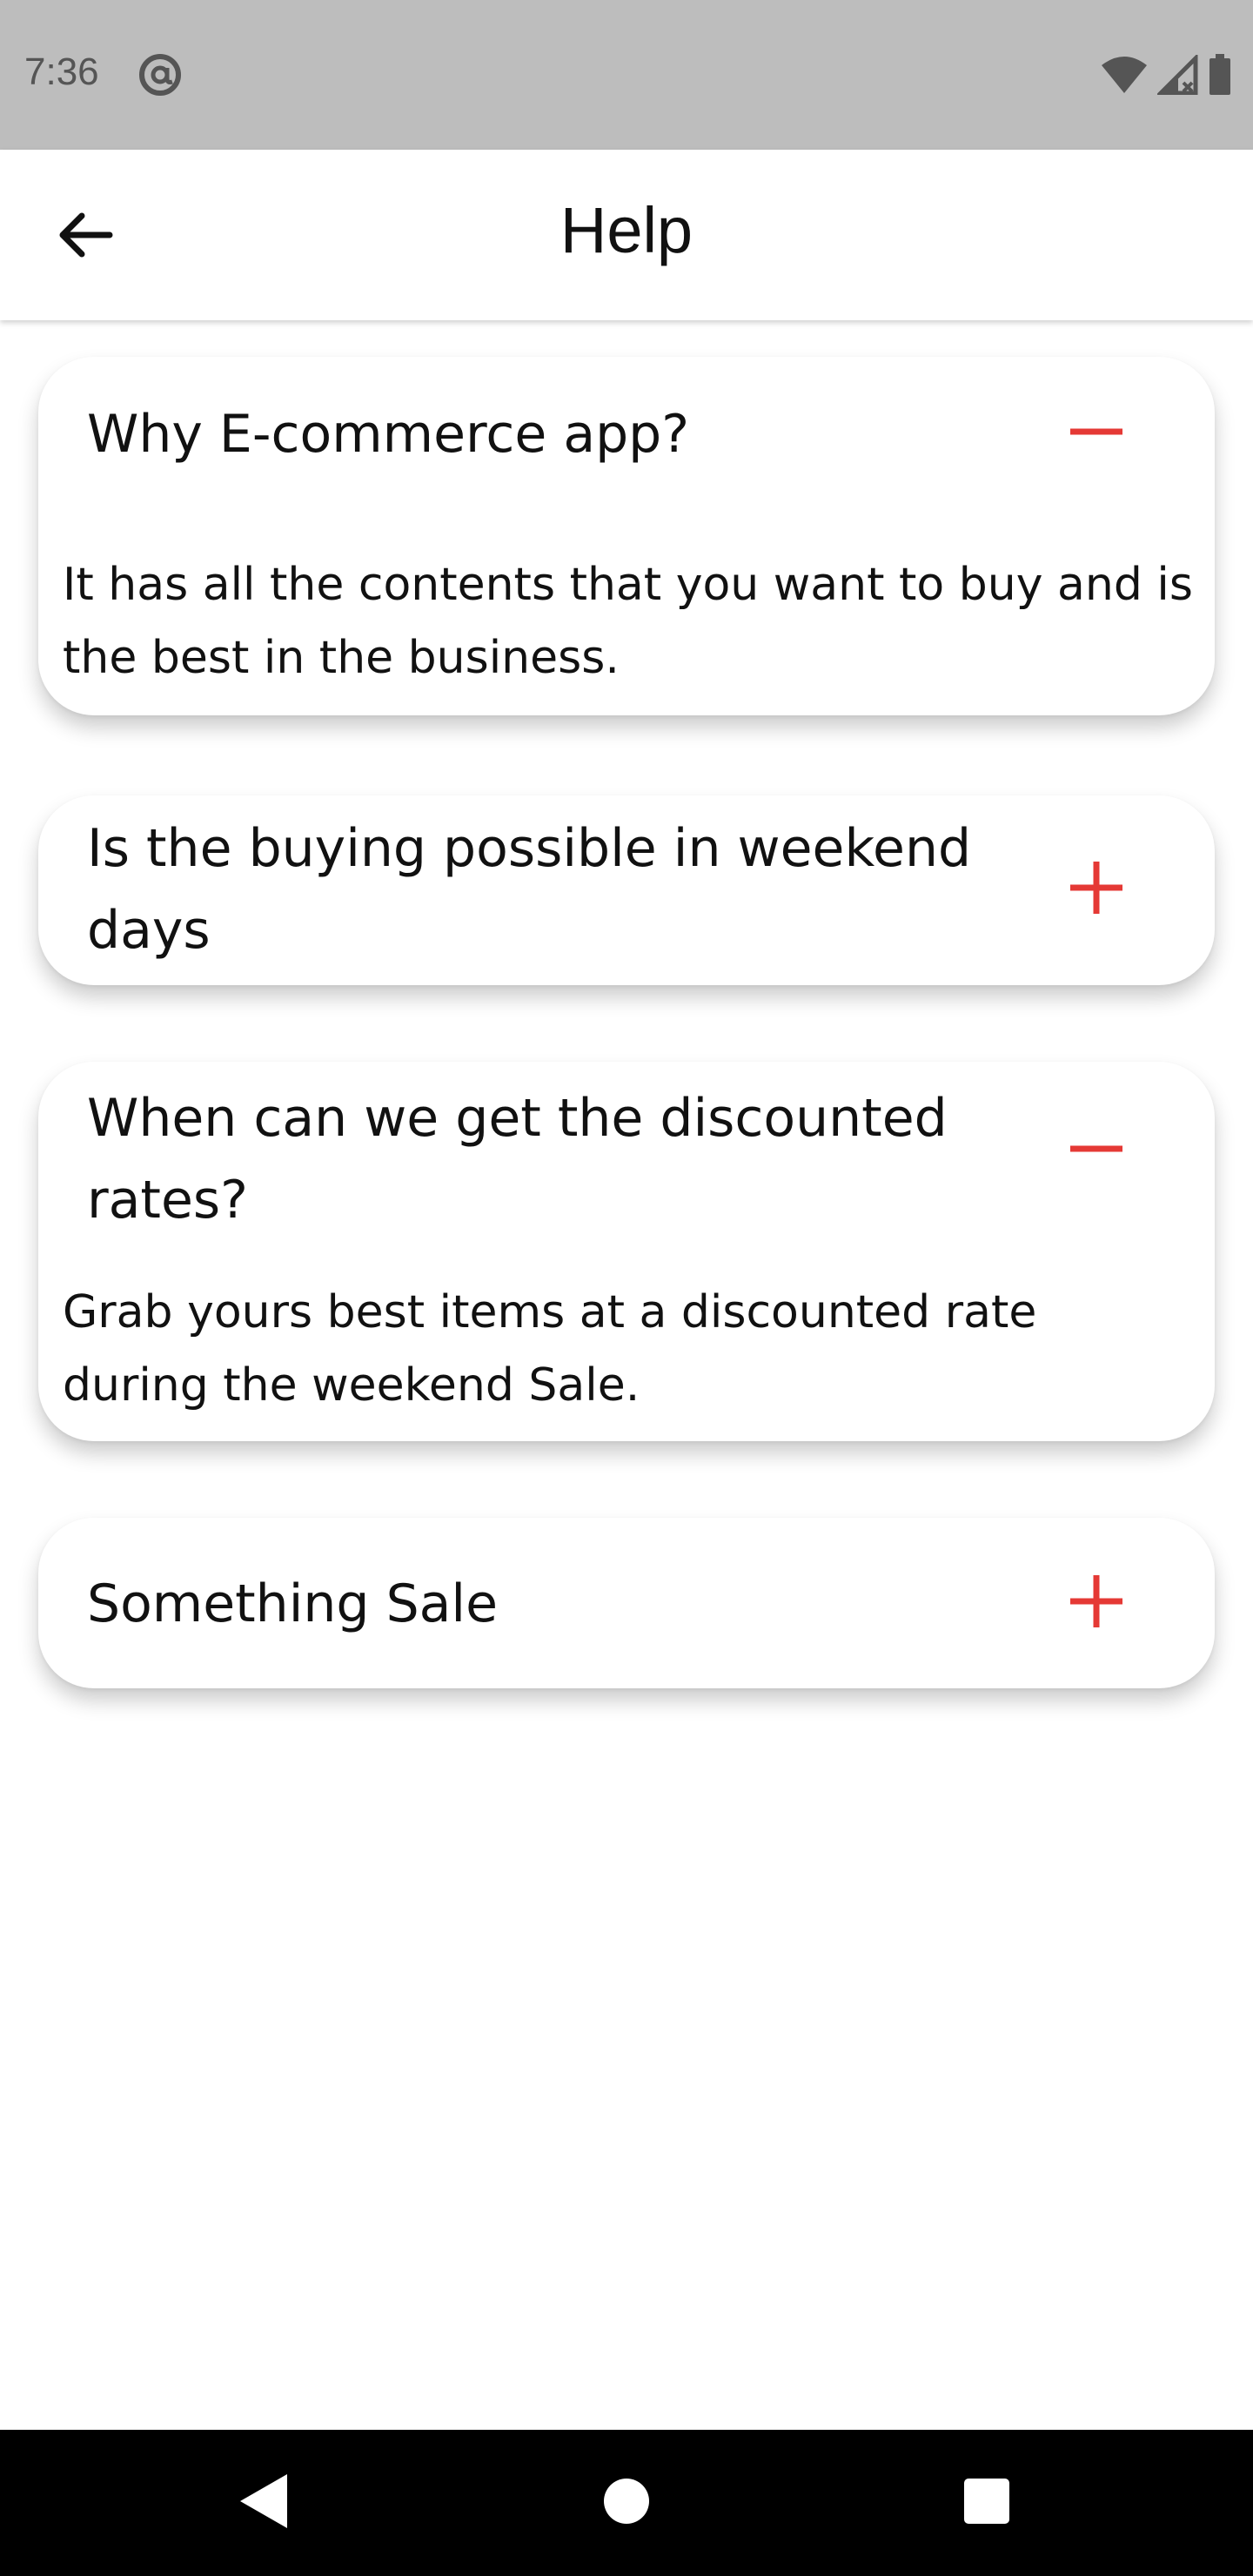  Describe the element at coordinates (1124, 77) in the screenshot. I see `wifi-icon` at that location.